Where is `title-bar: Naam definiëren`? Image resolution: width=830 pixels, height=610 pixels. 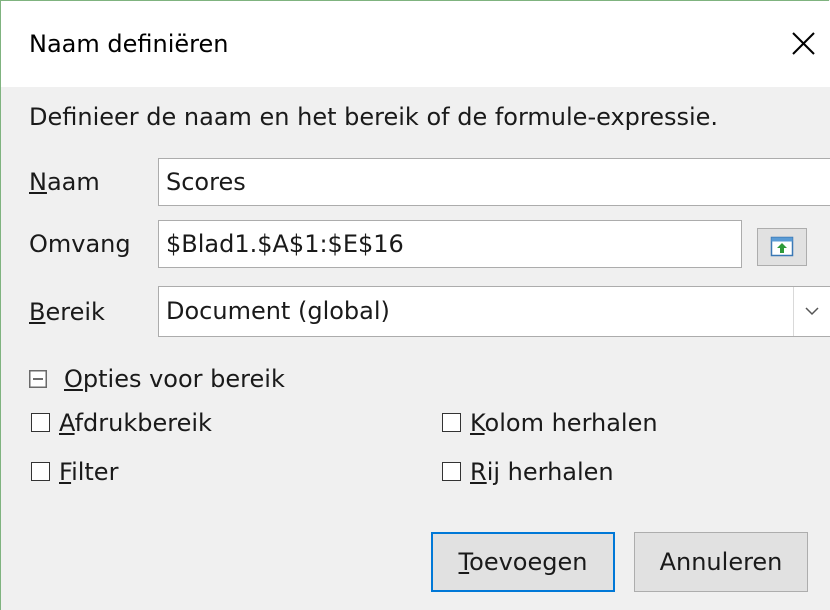
title-bar: Naam definiëren is located at coordinates (415, 44).